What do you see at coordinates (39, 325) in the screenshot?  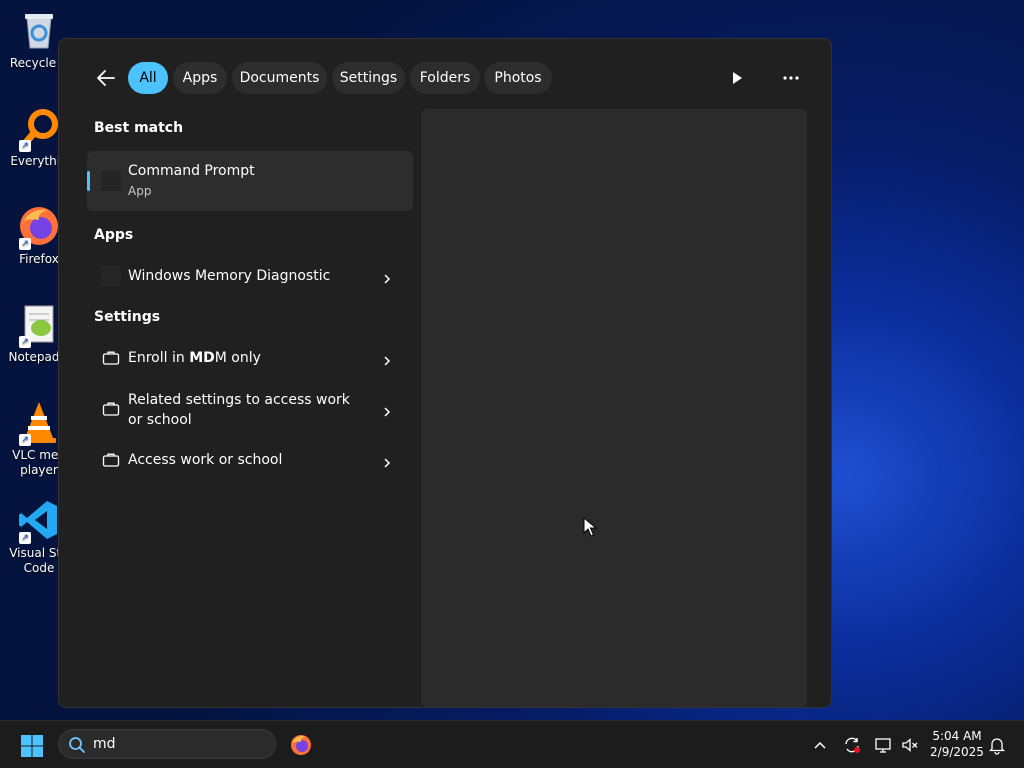 I see `notepad-plus-icon: ↗` at bounding box center [39, 325].